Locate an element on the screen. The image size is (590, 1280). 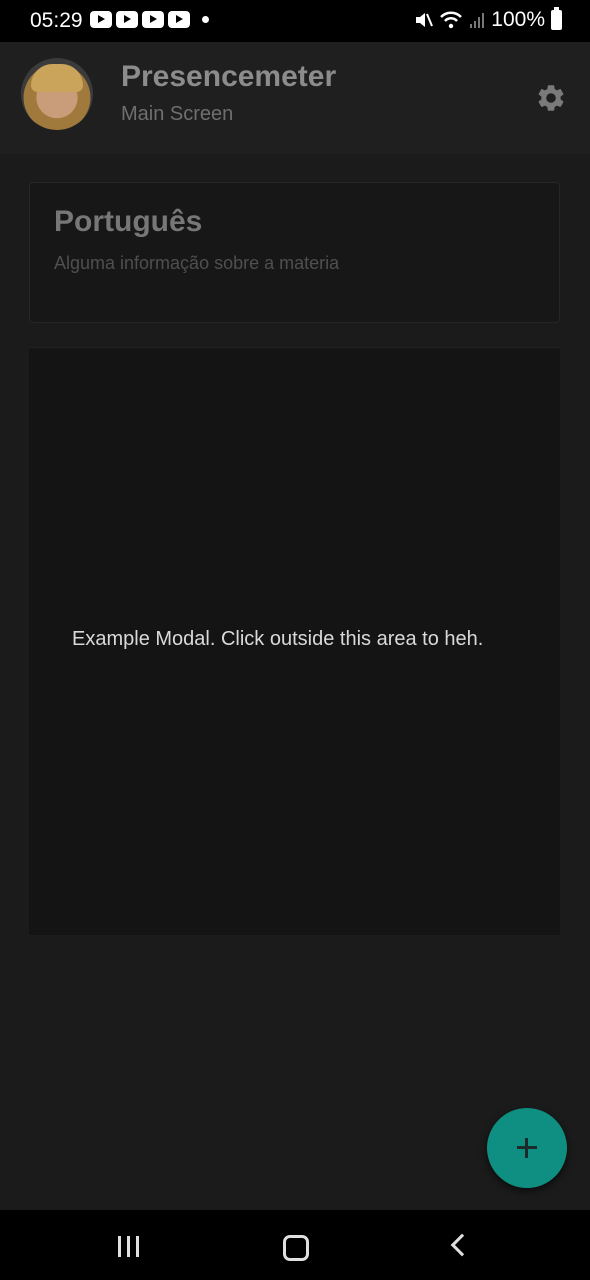
navigation-bar is located at coordinates (295, 1245).